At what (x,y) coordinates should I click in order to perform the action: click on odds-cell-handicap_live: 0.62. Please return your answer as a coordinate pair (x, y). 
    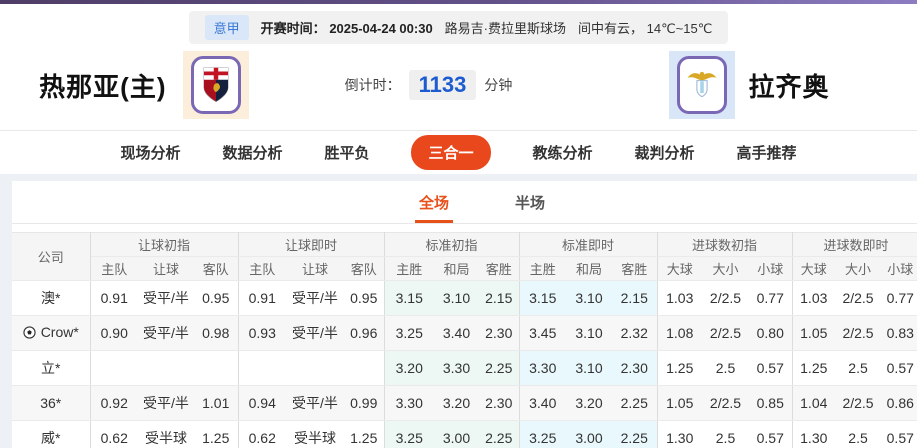
    Looking at the image, I should click on (261, 434).